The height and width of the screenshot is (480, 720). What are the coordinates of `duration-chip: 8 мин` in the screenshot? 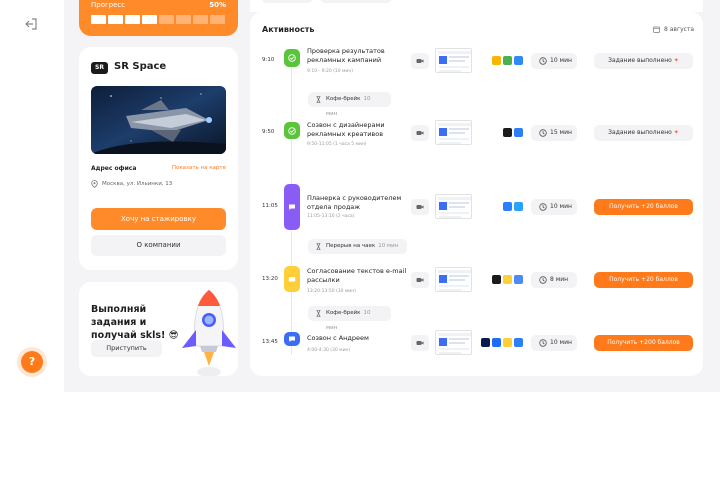 It's located at (554, 280).